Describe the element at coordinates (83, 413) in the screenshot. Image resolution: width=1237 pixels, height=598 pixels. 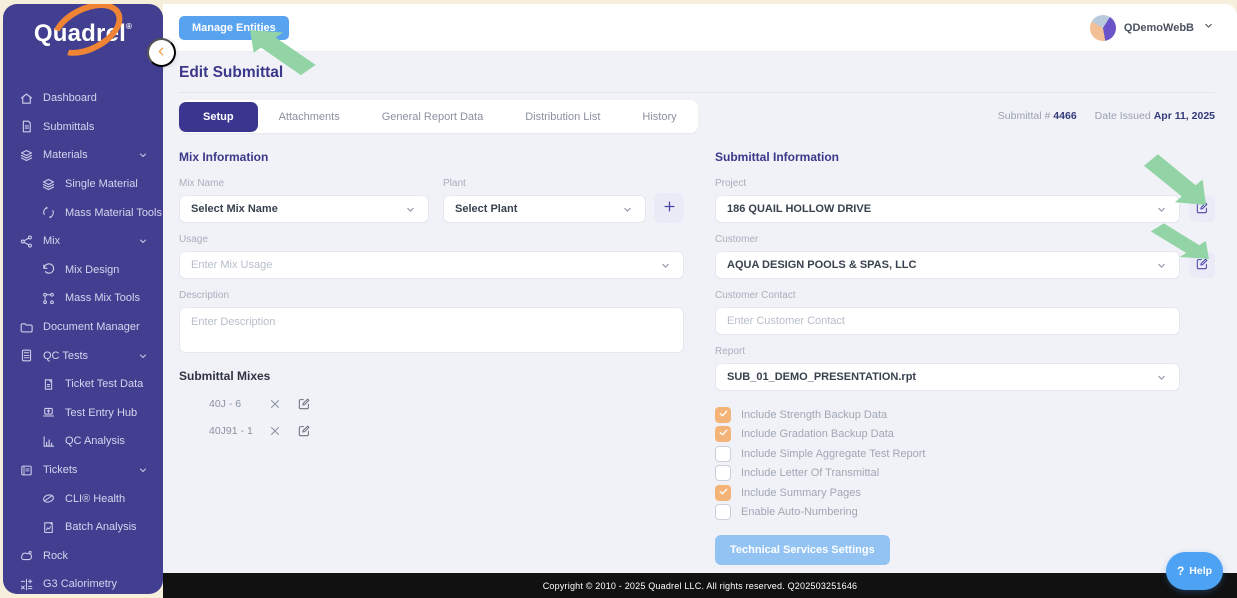
I see `sidebar-item-test-entry-hub: Test Entry Hub` at that location.